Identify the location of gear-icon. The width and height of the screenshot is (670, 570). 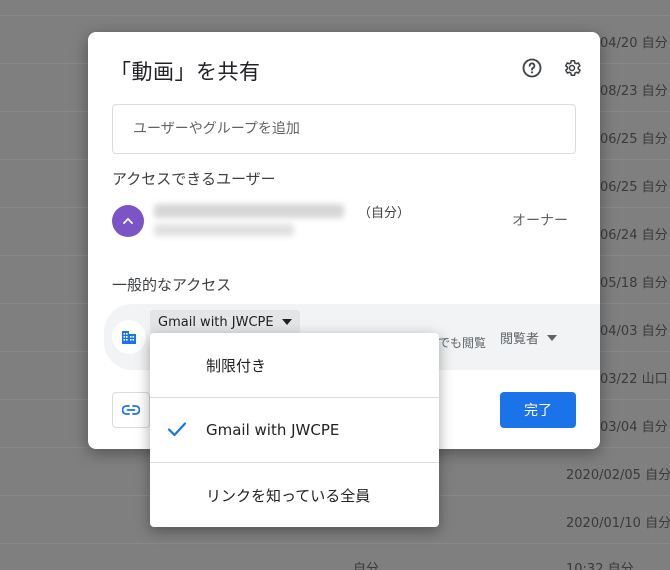
(572, 68).